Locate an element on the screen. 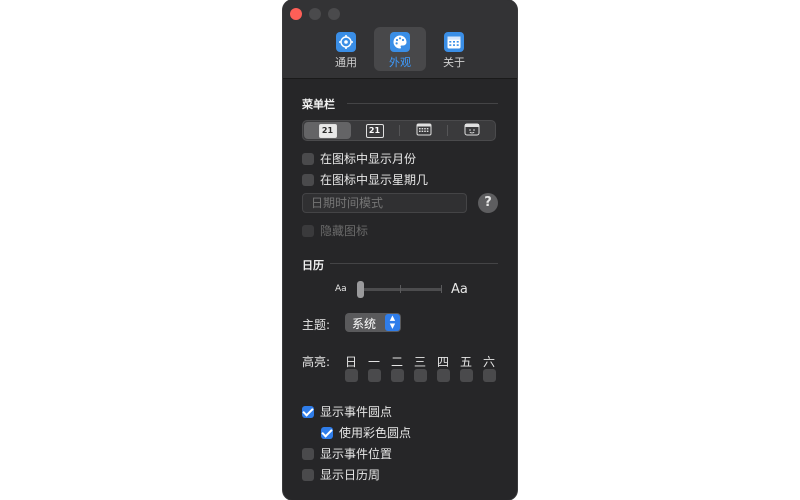  use-colored-dots-option: 使用彩色圆点 is located at coordinates (366, 432).